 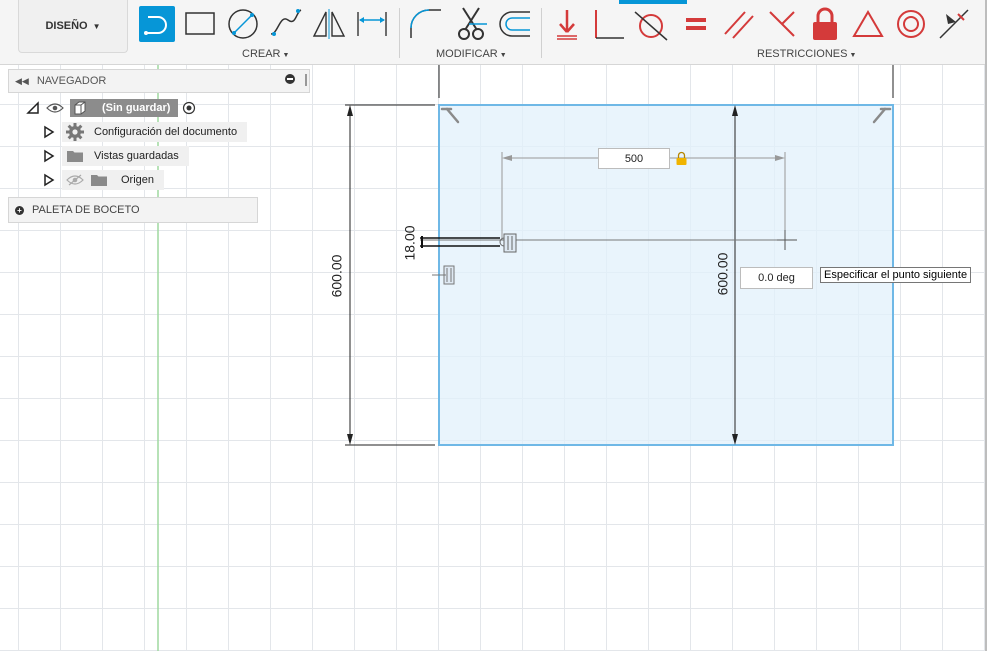 What do you see at coordinates (336, 276) in the screenshot?
I see `left-height-dimension-label: 600.00` at bounding box center [336, 276].